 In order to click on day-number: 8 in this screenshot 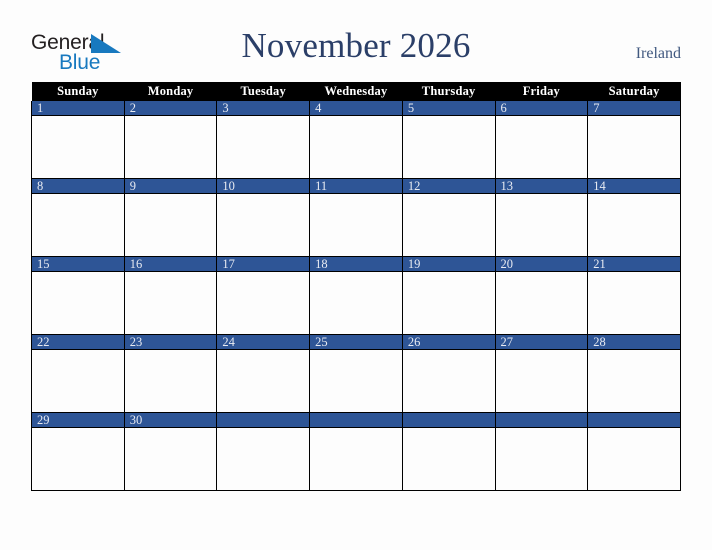, I will do `click(78, 186)`.